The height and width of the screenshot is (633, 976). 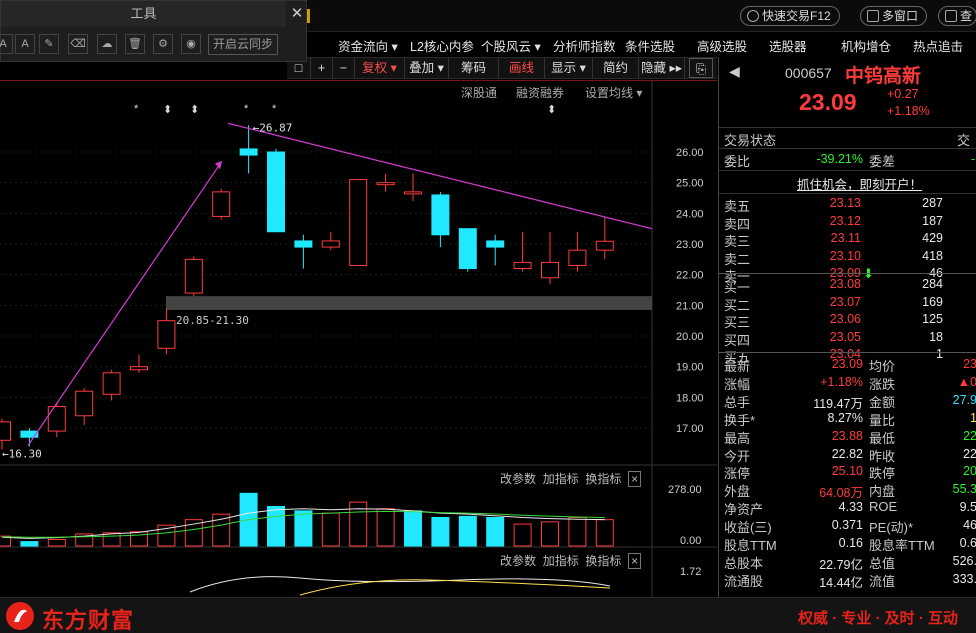 What do you see at coordinates (690, 153) in the screenshot?
I see `y-tick-label: 26.00` at bounding box center [690, 153].